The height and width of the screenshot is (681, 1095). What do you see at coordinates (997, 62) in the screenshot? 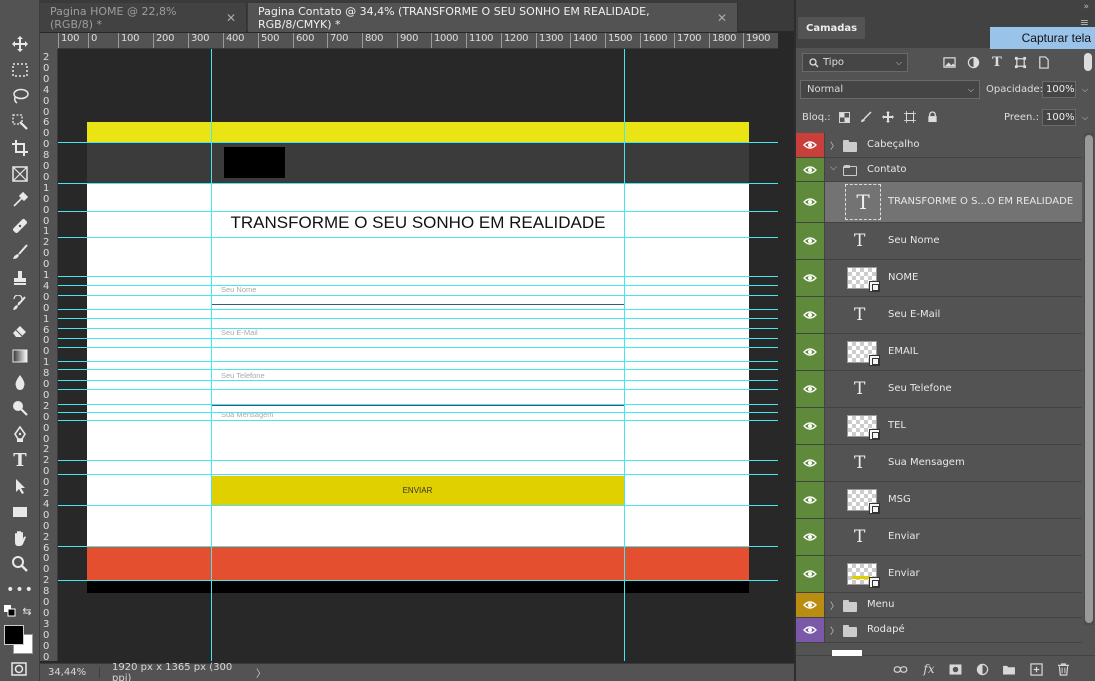
I see `filter-type-icon: T` at bounding box center [997, 62].